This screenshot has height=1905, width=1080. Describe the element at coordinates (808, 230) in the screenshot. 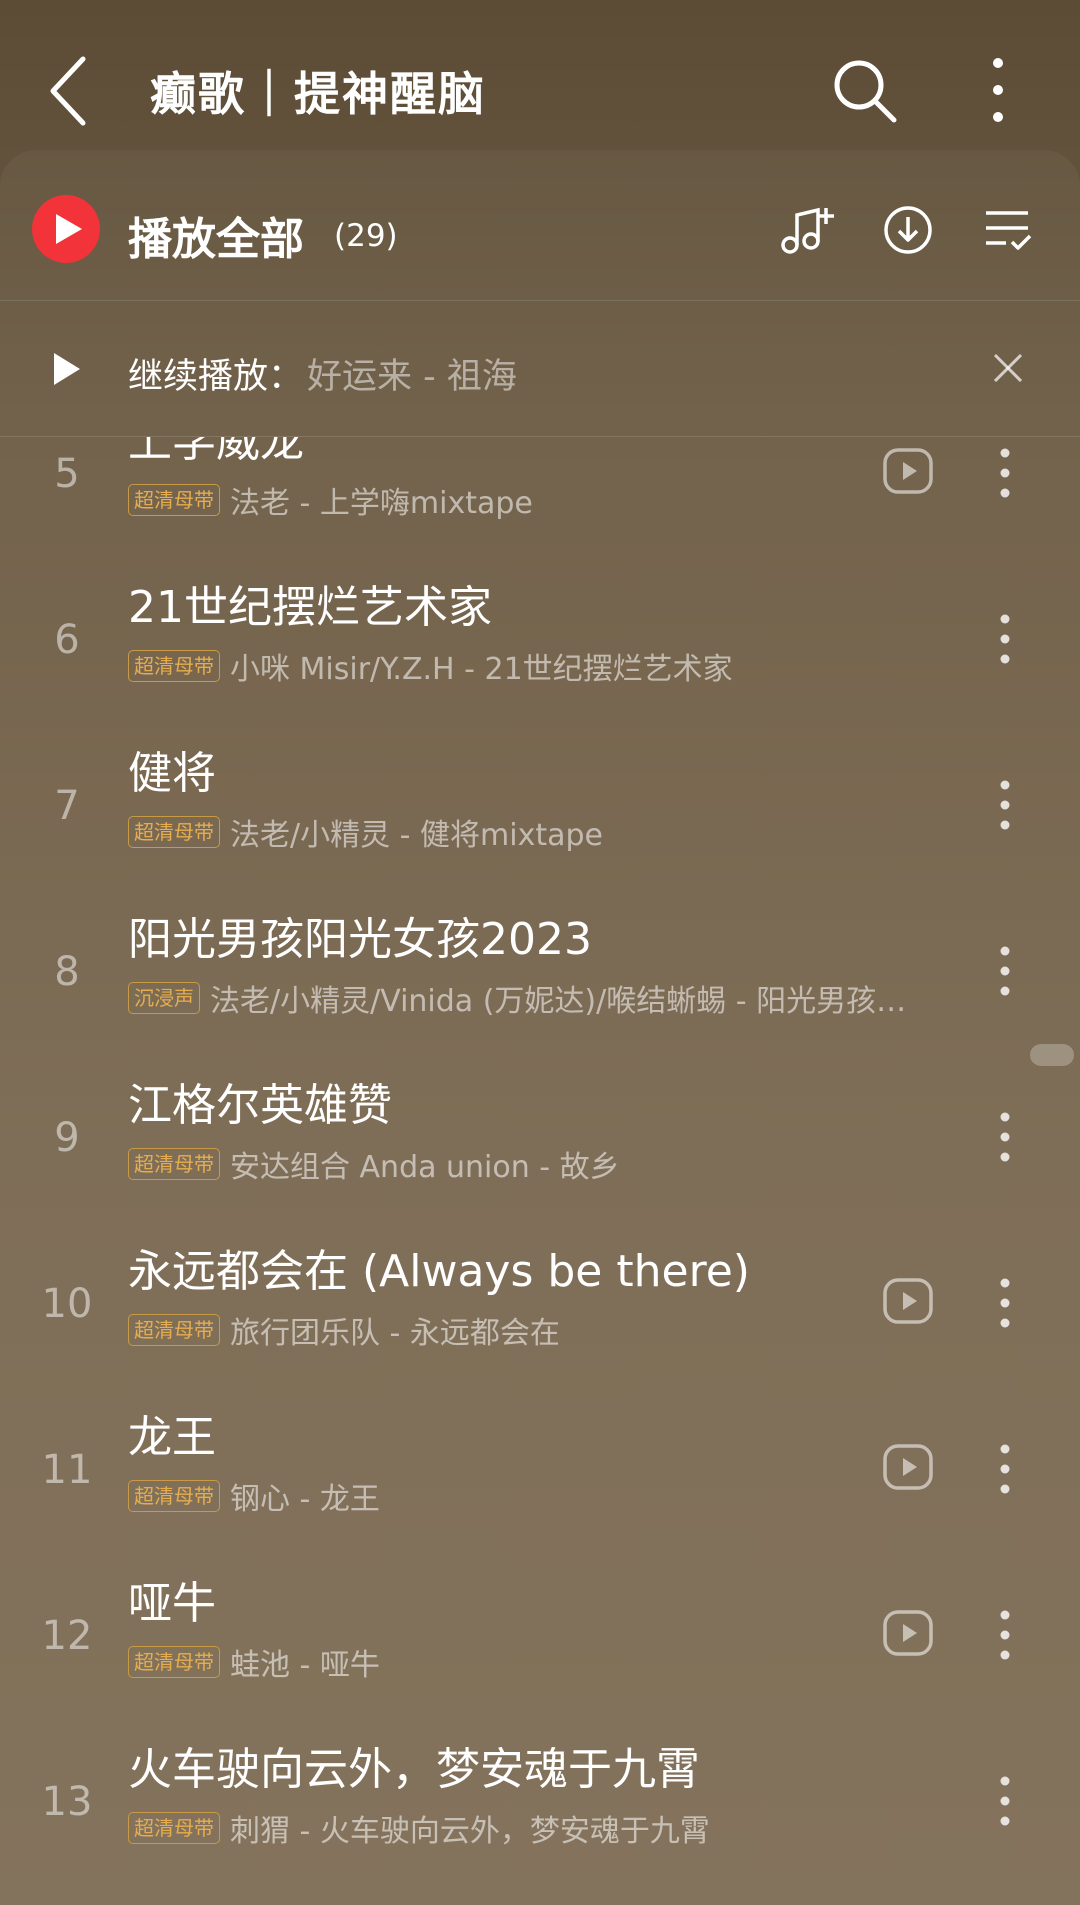

I see `add-to-queue-icon` at that location.